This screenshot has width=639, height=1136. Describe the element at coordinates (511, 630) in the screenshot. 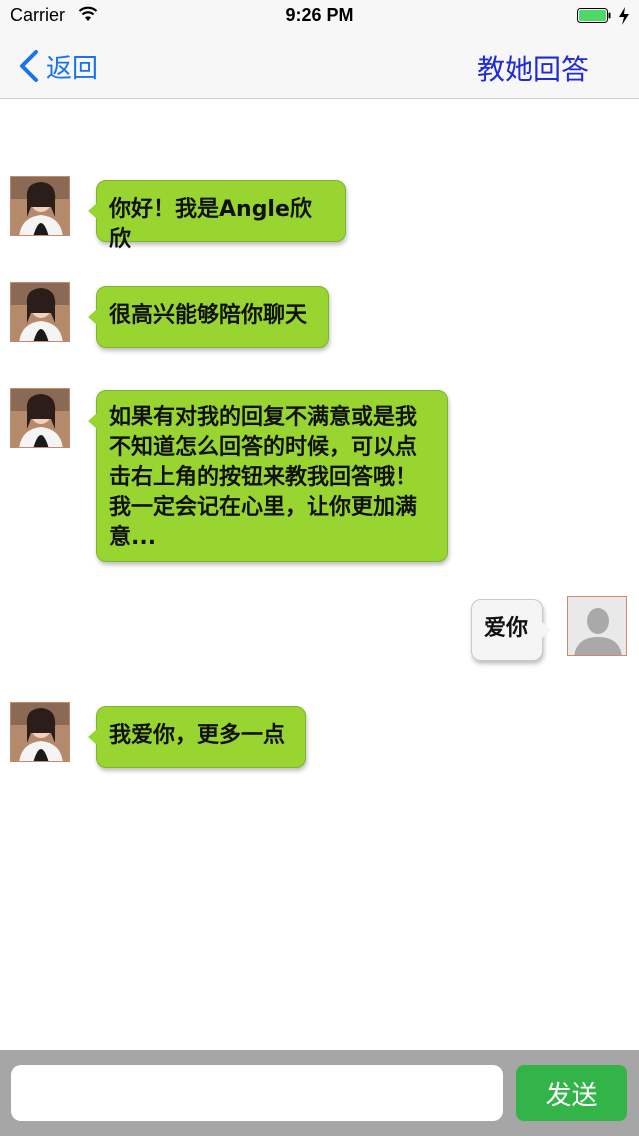

I see `user-message-bubble: 爱你` at that location.